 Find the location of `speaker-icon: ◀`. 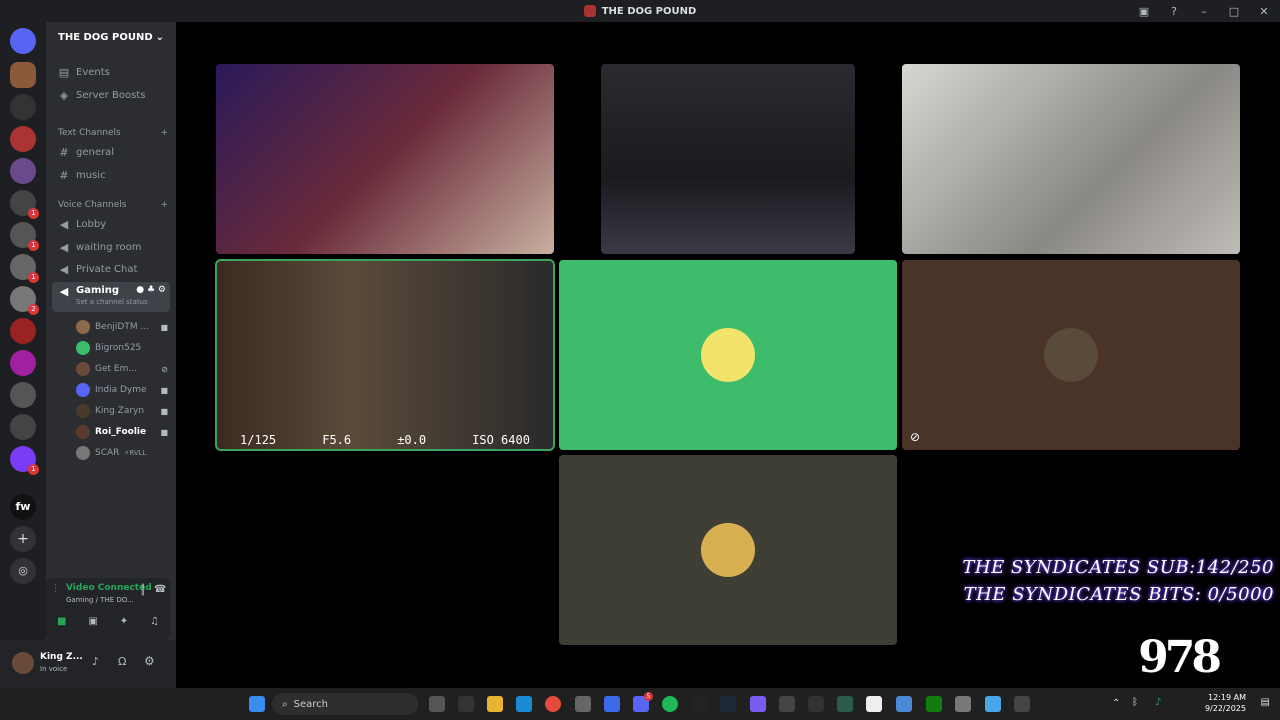

speaker-icon: ◀ is located at coordinates (64, 224).